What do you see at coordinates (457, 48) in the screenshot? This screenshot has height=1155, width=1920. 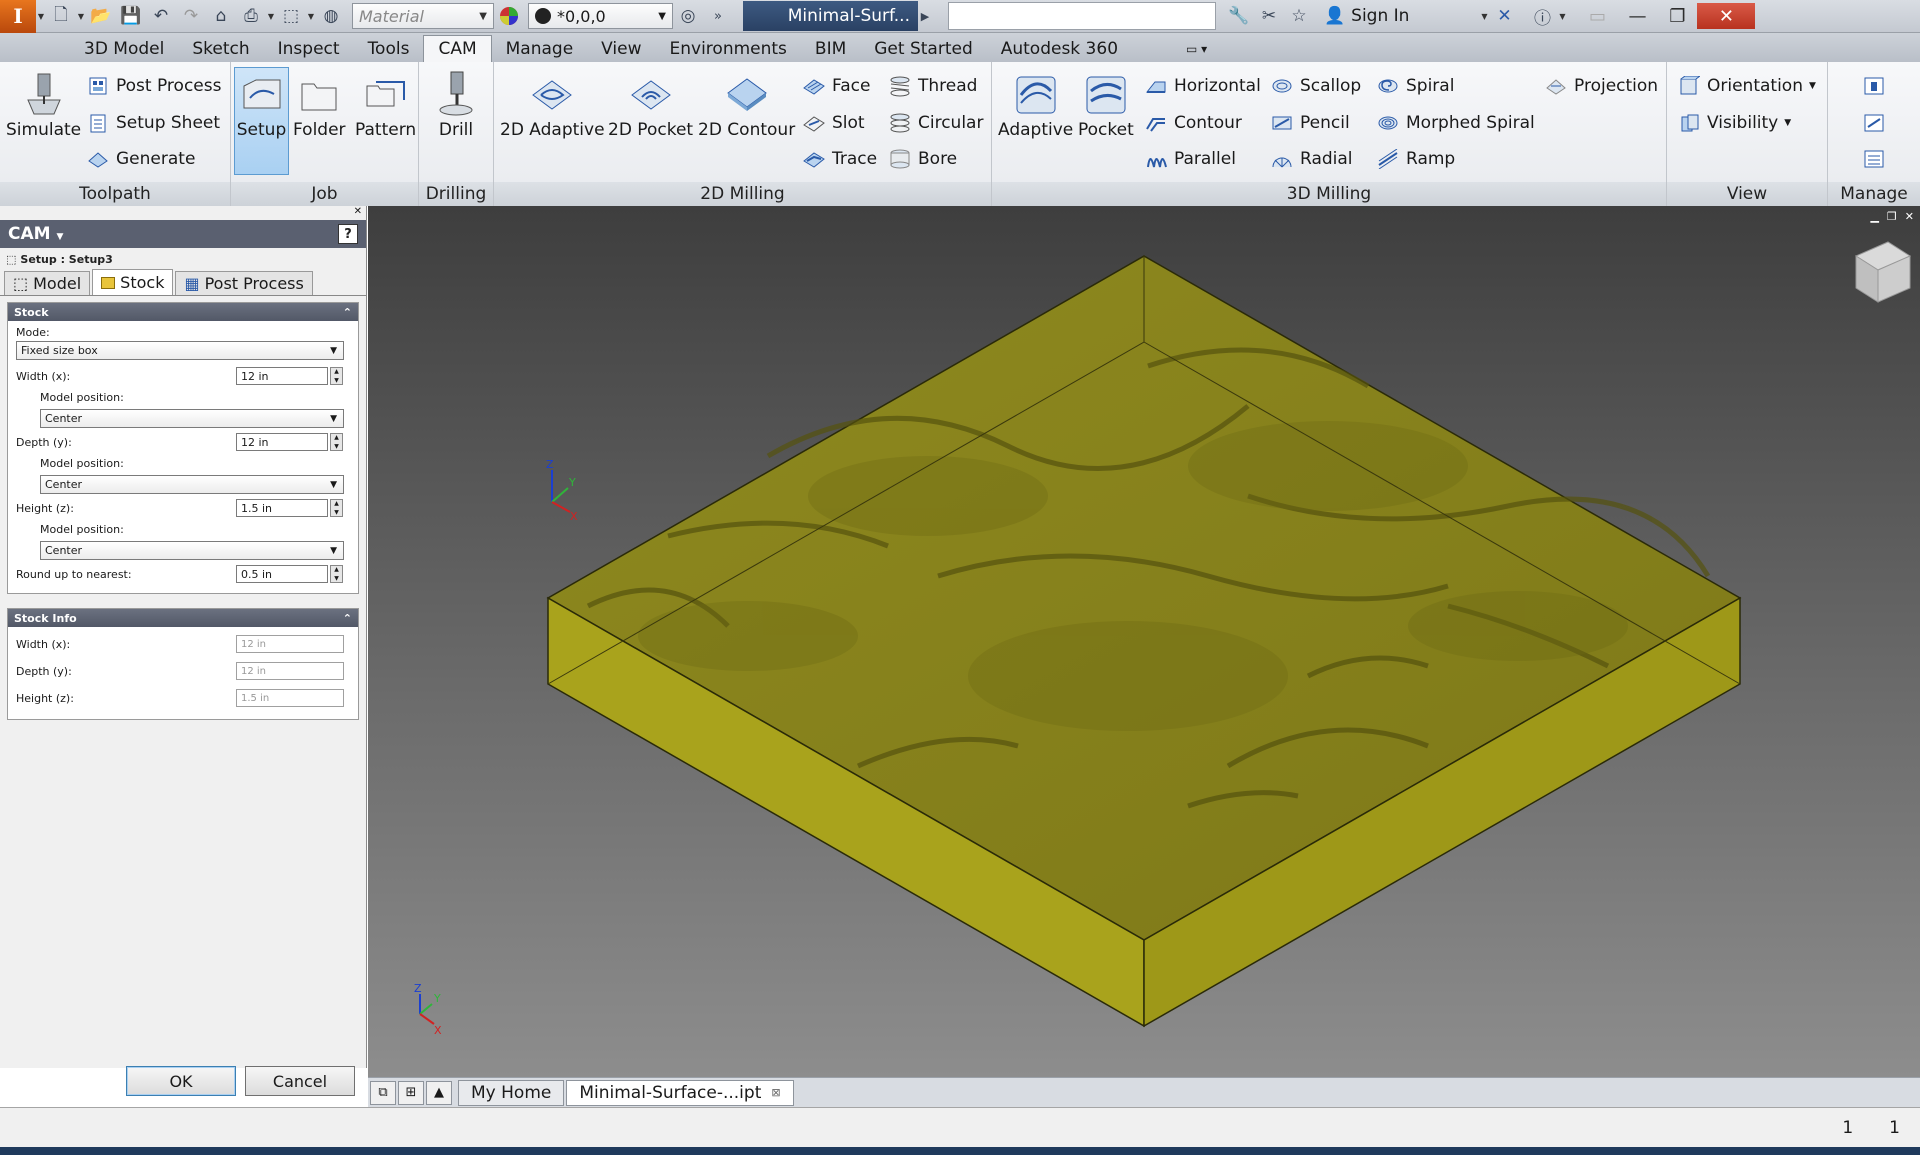 I see `tab-cam: CAM` at bounding box center [457, 48].